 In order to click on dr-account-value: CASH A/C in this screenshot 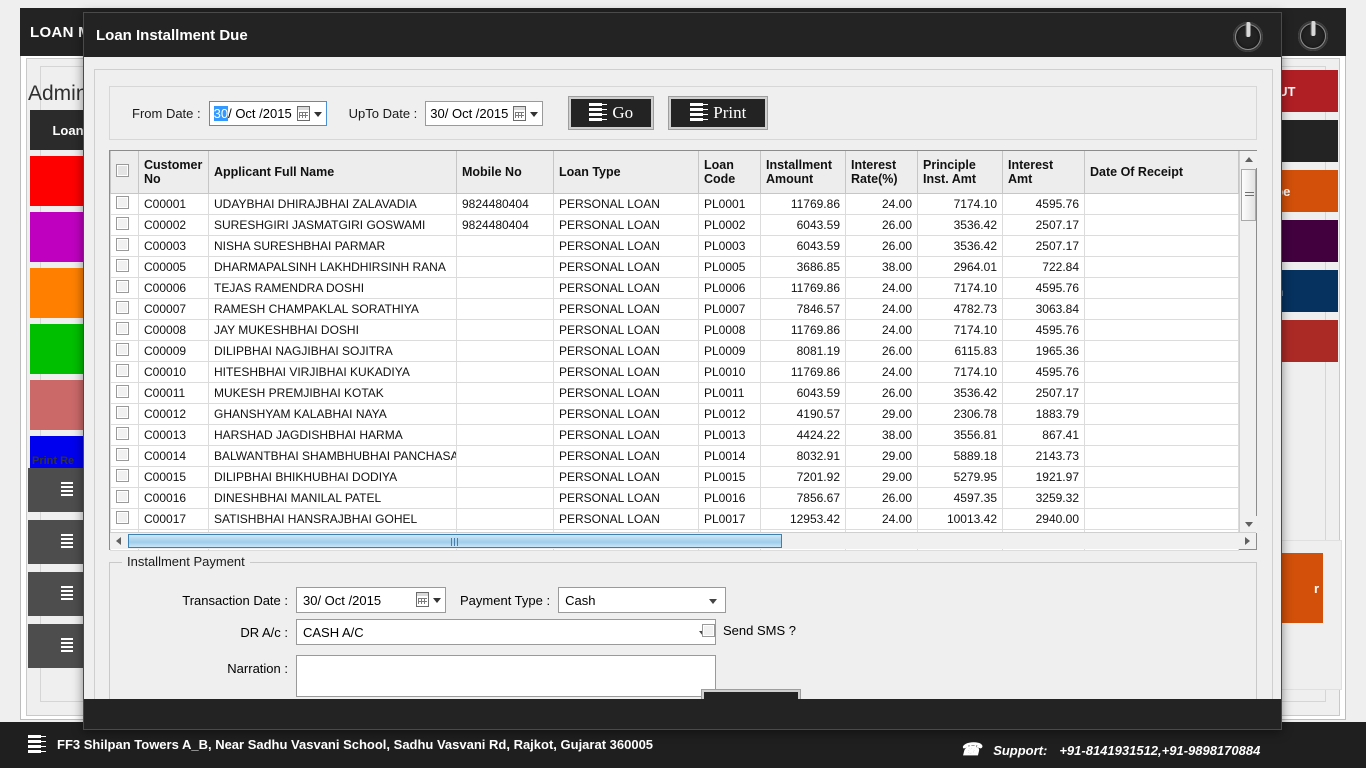, I will do `click(333, 632)`.